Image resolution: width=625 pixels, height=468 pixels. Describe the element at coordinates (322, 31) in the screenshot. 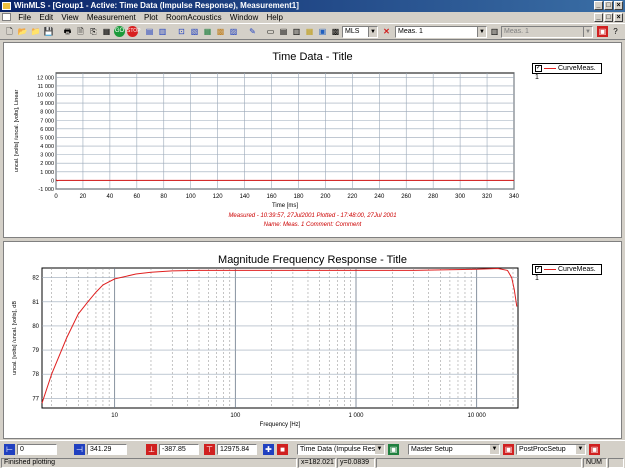

I see `cascade-icon: ▣` at that location.